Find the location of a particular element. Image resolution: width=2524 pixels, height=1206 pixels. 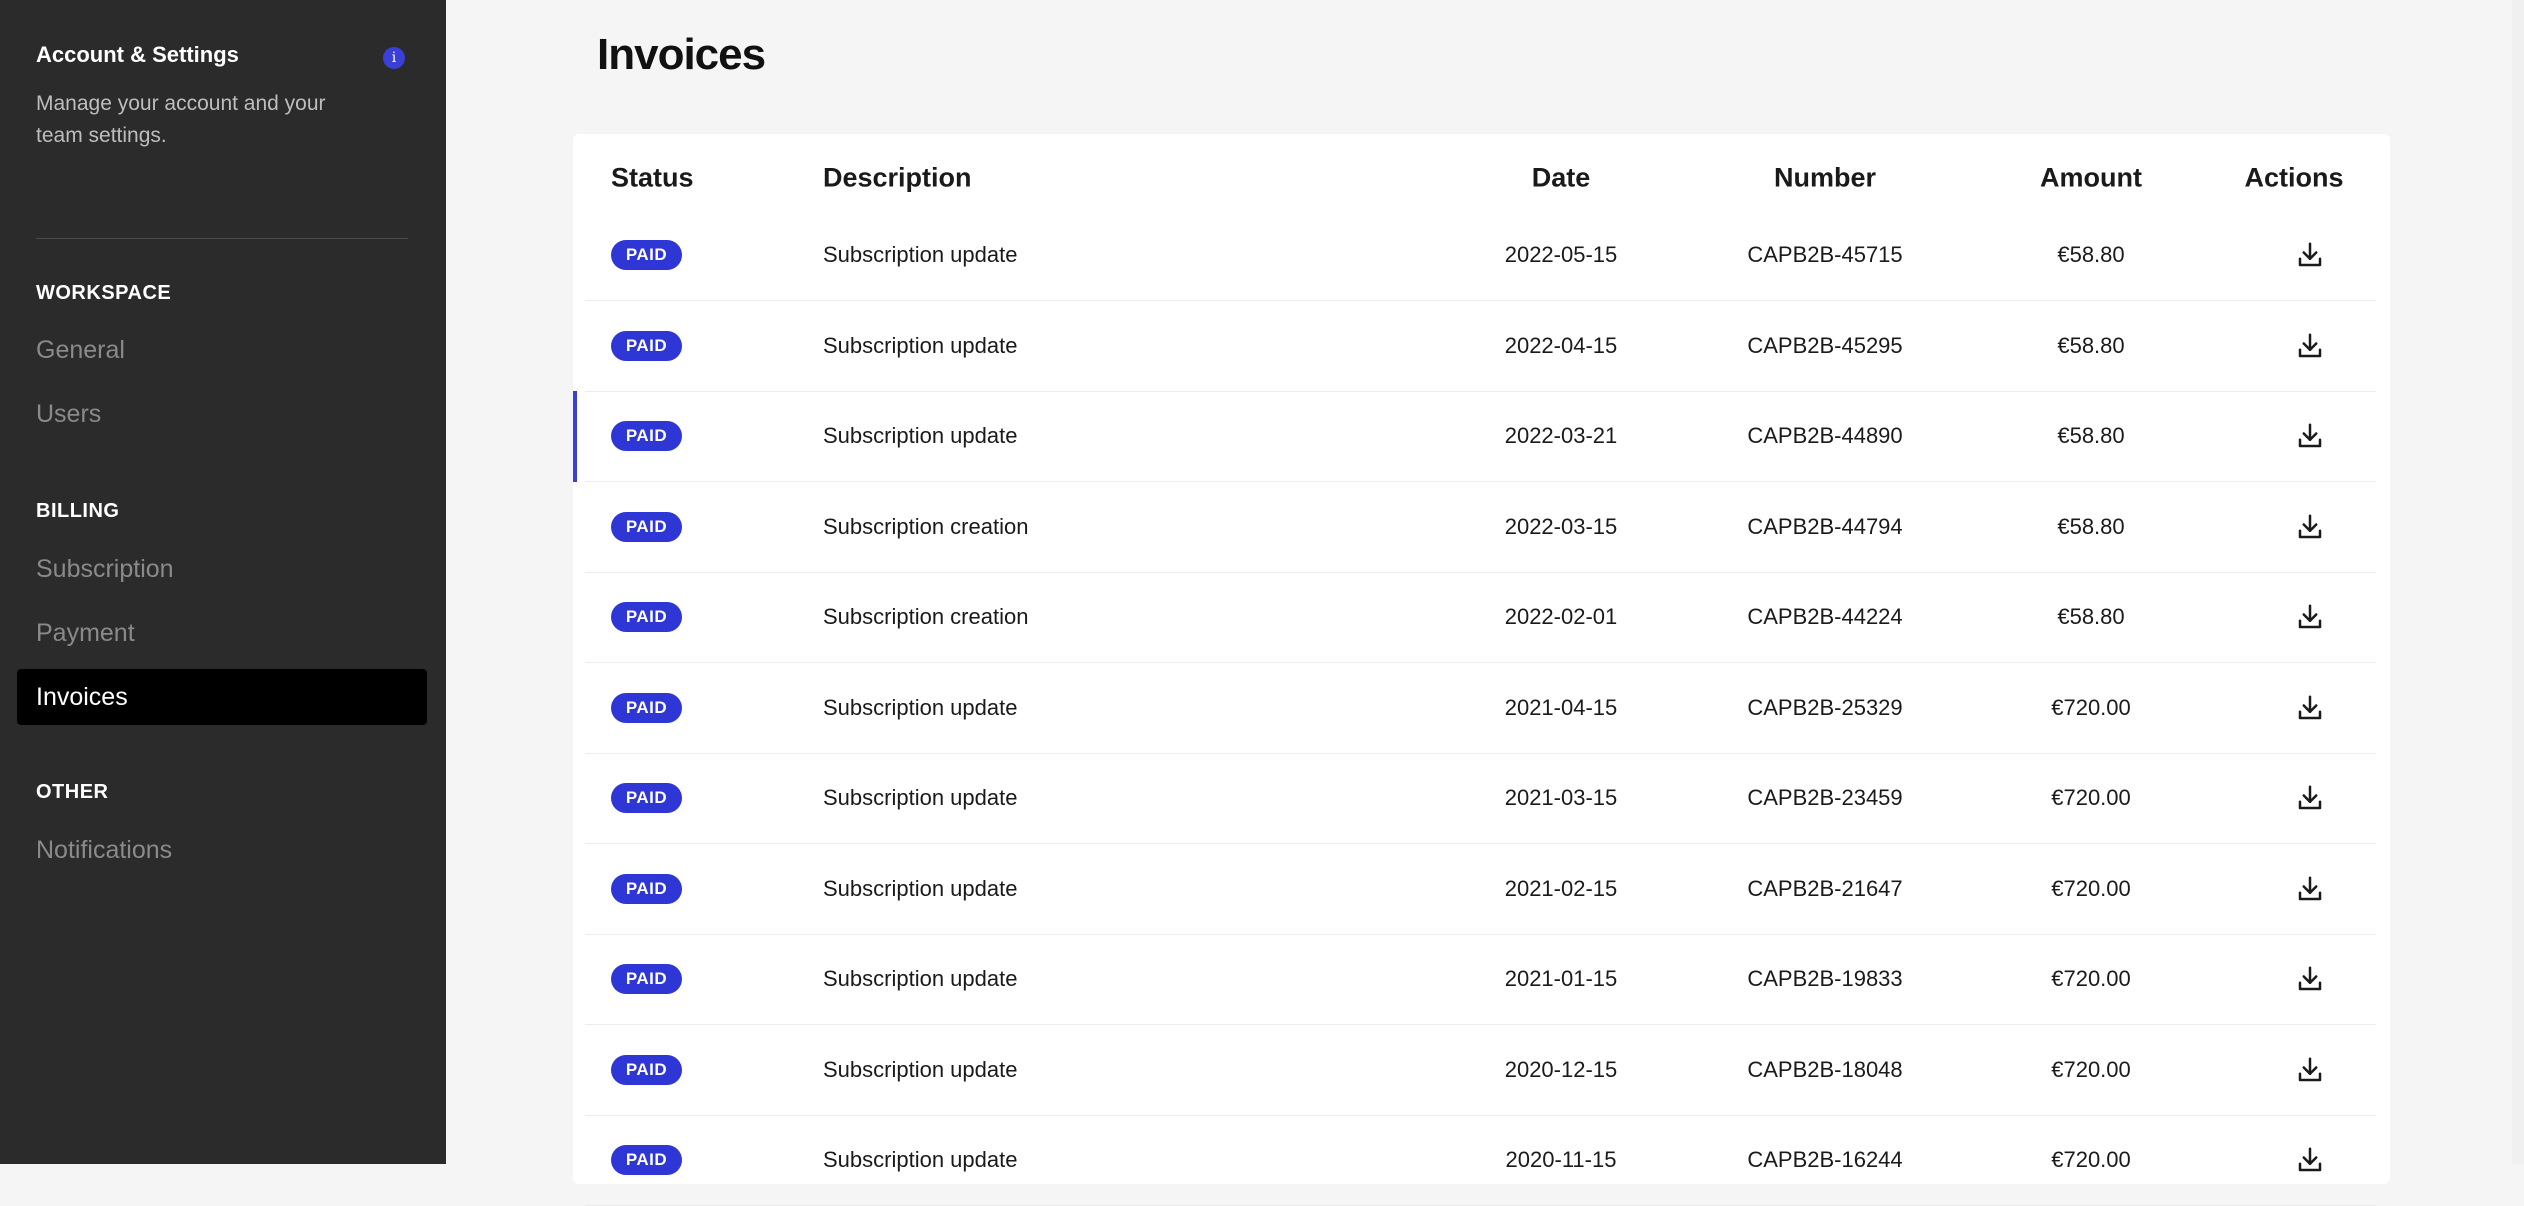

sidebar-item-general: General is located at coordinates (80, 350).